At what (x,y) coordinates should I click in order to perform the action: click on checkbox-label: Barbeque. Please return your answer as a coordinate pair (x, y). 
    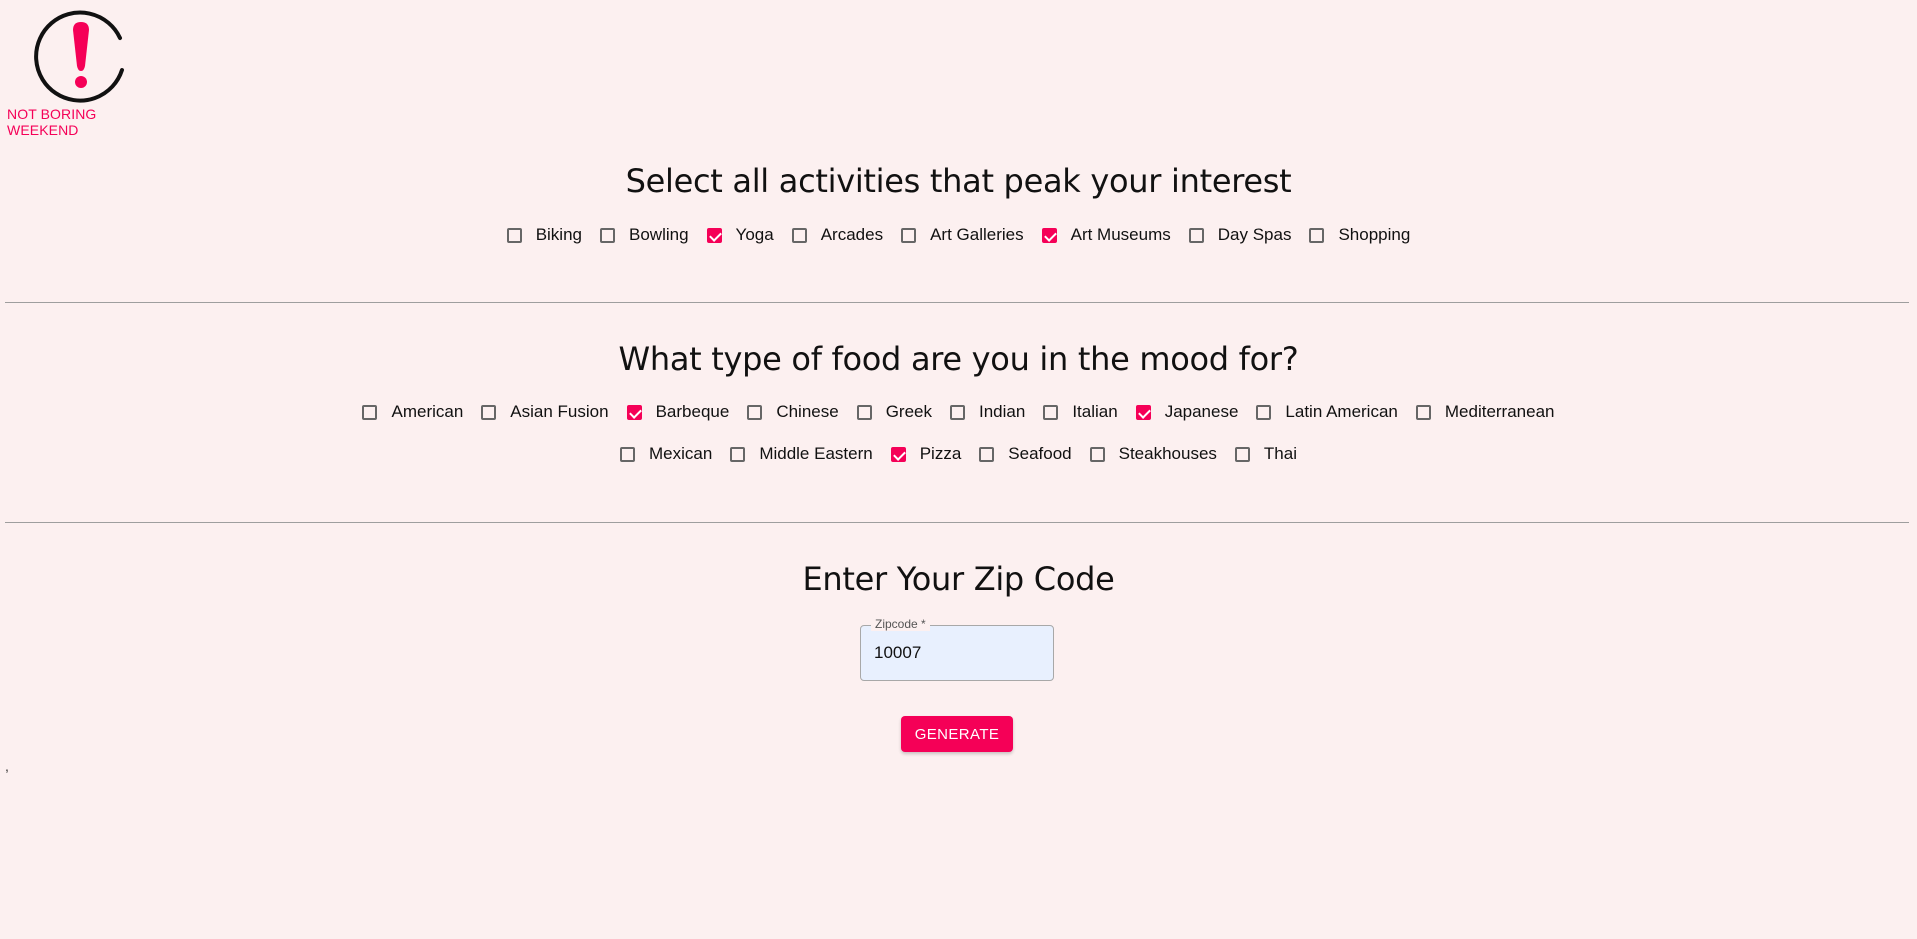
    Looking at the image, I should click on (692, 411).